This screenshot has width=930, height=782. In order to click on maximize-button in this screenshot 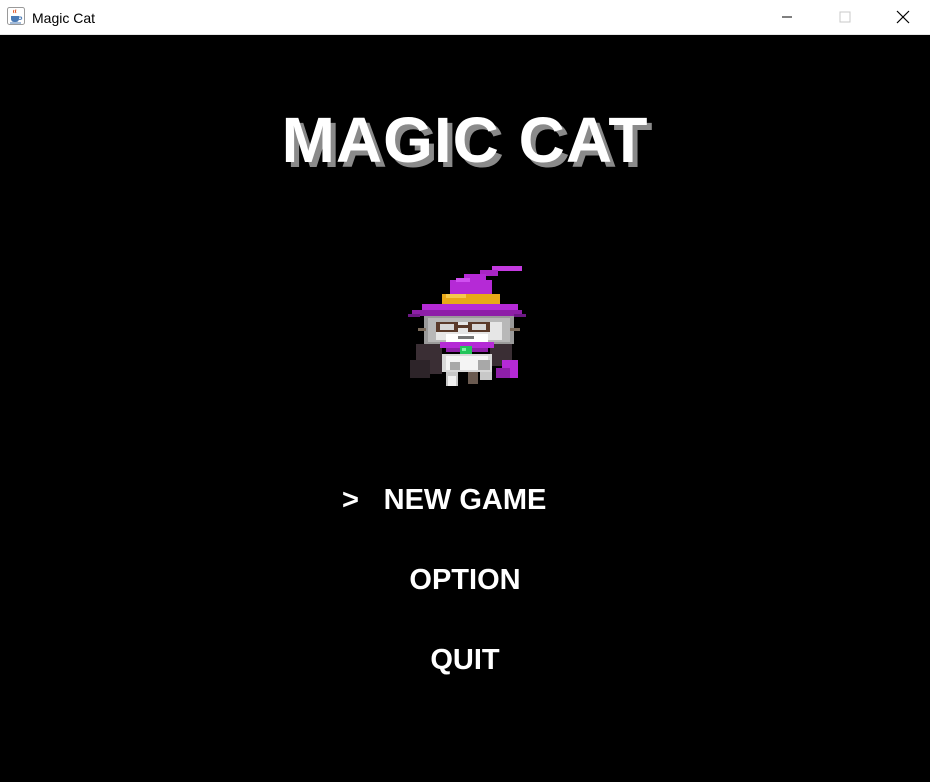, I will do `click(845, 17)`.